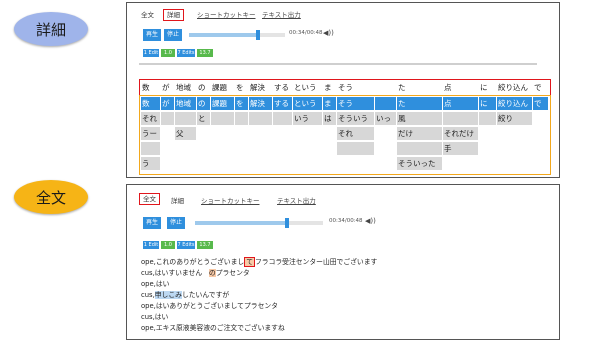 The width and height of the screenshot is (600, 342). Describe the element at coordinates (155, 284) in the screenshot. I see `transcript-line: ope,はい` at that location.